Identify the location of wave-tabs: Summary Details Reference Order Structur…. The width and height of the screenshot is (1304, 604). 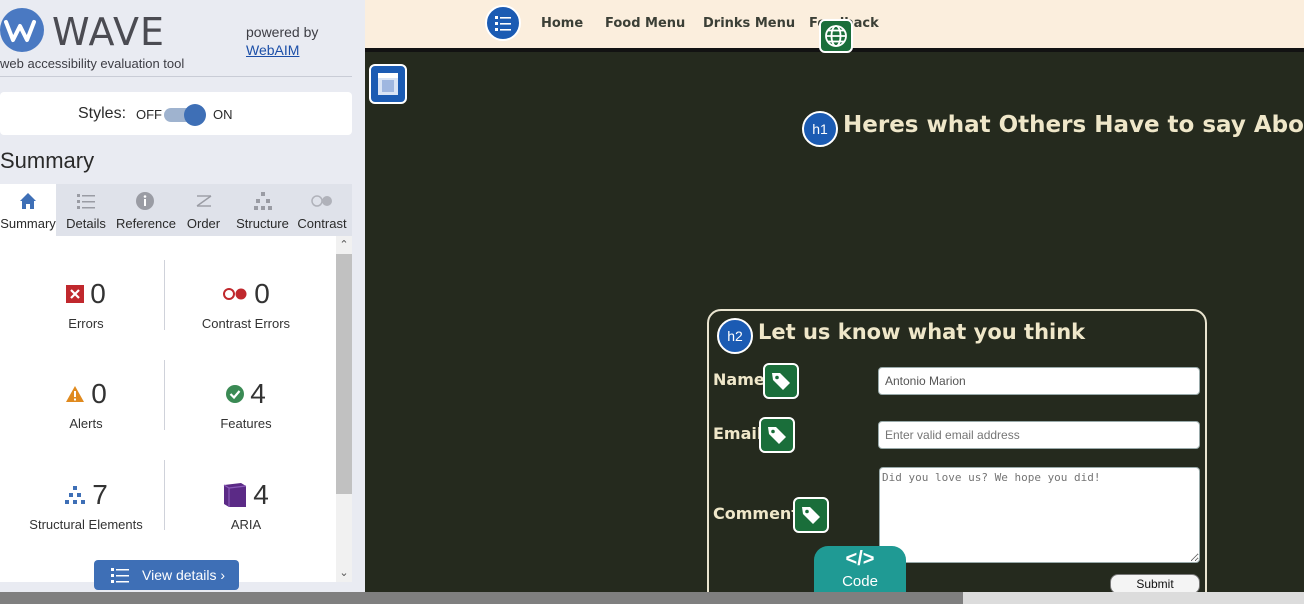
(176, 210).